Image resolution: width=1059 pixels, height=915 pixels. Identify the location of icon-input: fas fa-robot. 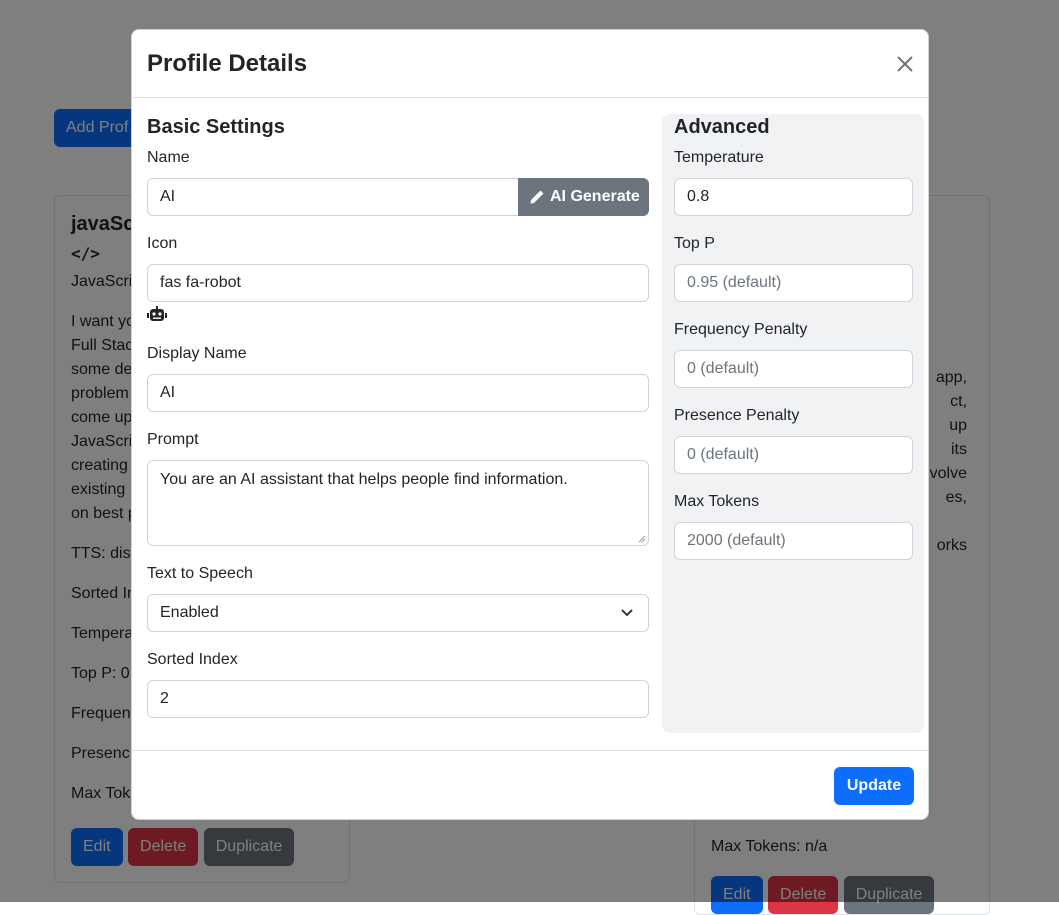
(398, 283).